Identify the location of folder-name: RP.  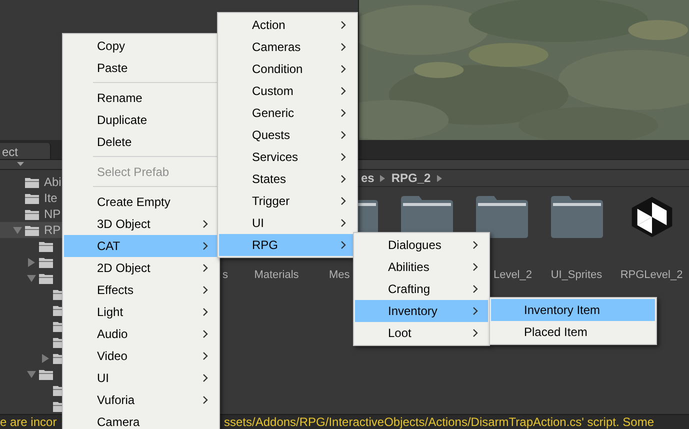
(52, 230).